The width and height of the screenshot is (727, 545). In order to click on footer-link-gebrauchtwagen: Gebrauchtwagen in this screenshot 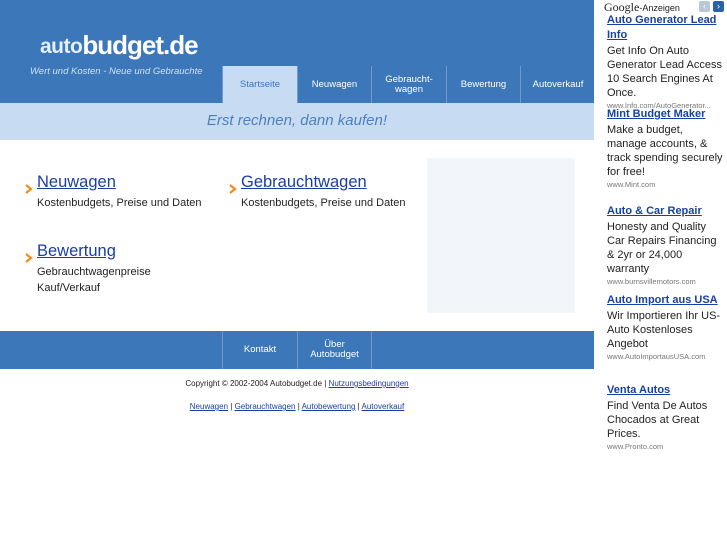, I will do `click(265, 406)`.